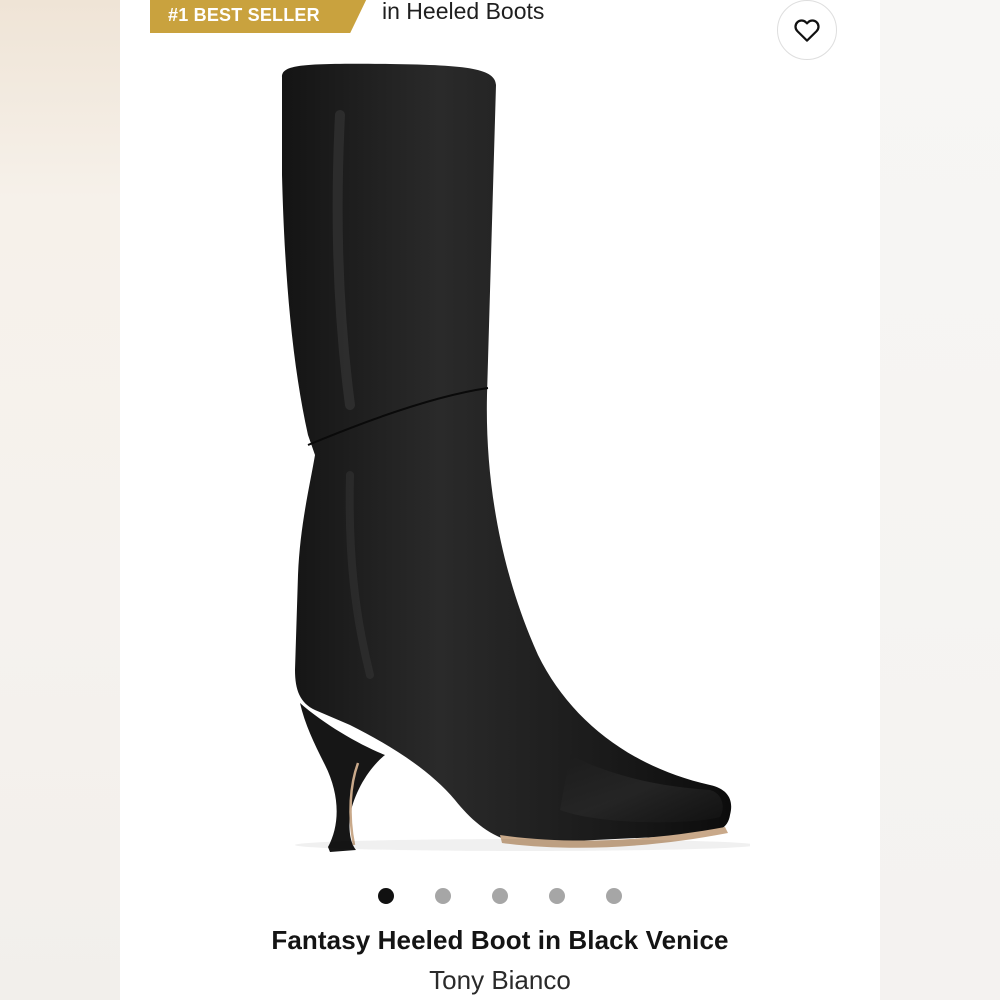 Image resolution: width=1000 pixels, height=1000 pixels. I want to click on carousel-dots, so click(500, 896).